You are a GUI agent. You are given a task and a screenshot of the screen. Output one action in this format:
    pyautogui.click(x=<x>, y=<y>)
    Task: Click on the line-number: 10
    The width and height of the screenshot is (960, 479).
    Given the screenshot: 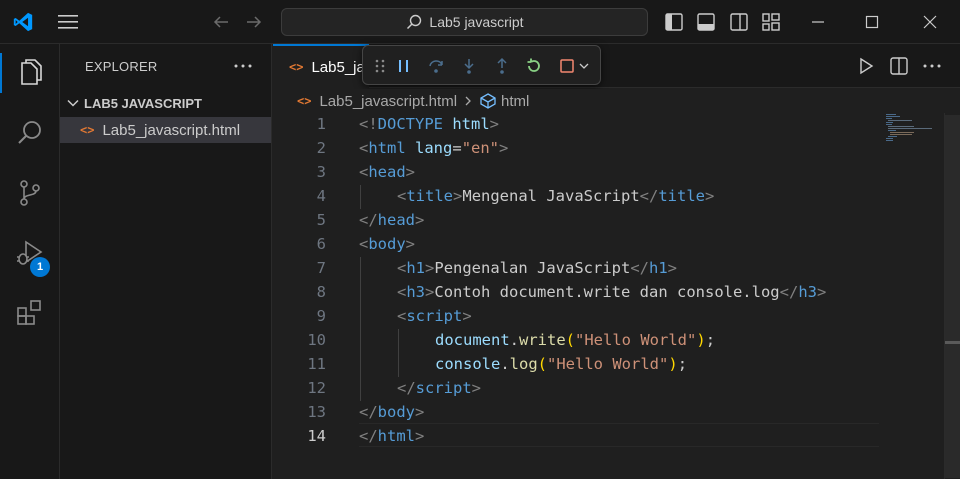 What is the action you would take?
    pyautogui.click(x=316, y=340)
    